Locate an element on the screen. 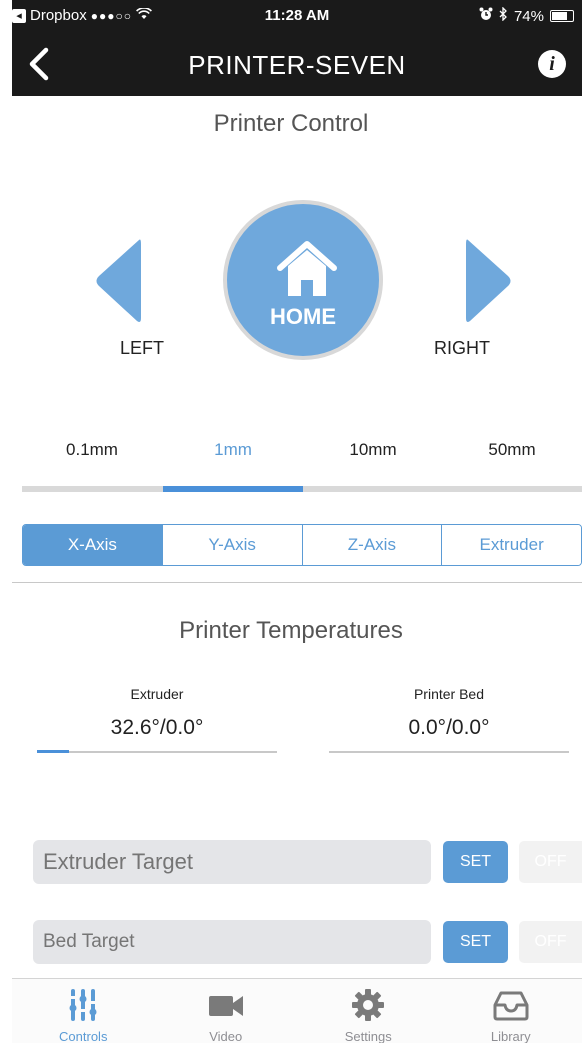 Image resolution: width=582 pixels, height=1043 pixels. axis-tab-extruder: Extruder is located at coordinates (511, 545).